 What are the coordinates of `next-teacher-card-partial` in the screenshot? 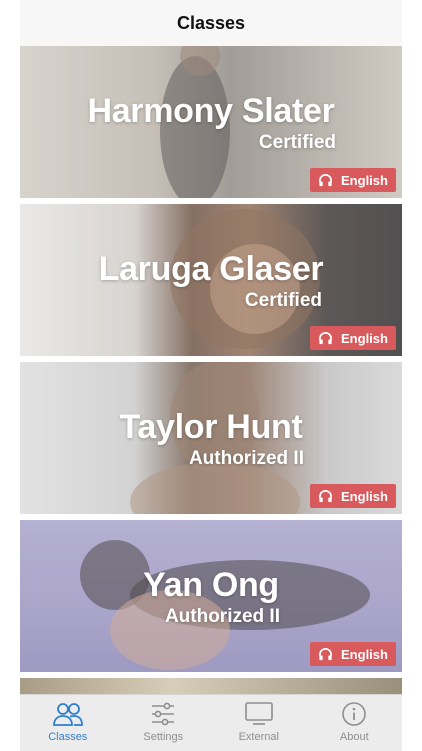 It's located at (211, 686).